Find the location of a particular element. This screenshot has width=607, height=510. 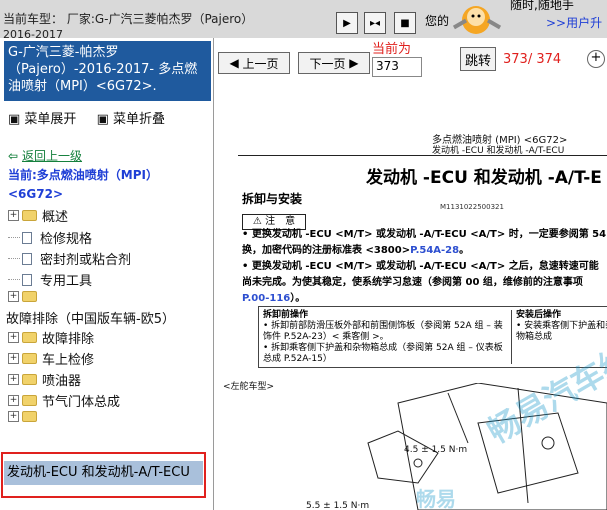

install-head: 安装后操作 is located at coordinates (539, 315).